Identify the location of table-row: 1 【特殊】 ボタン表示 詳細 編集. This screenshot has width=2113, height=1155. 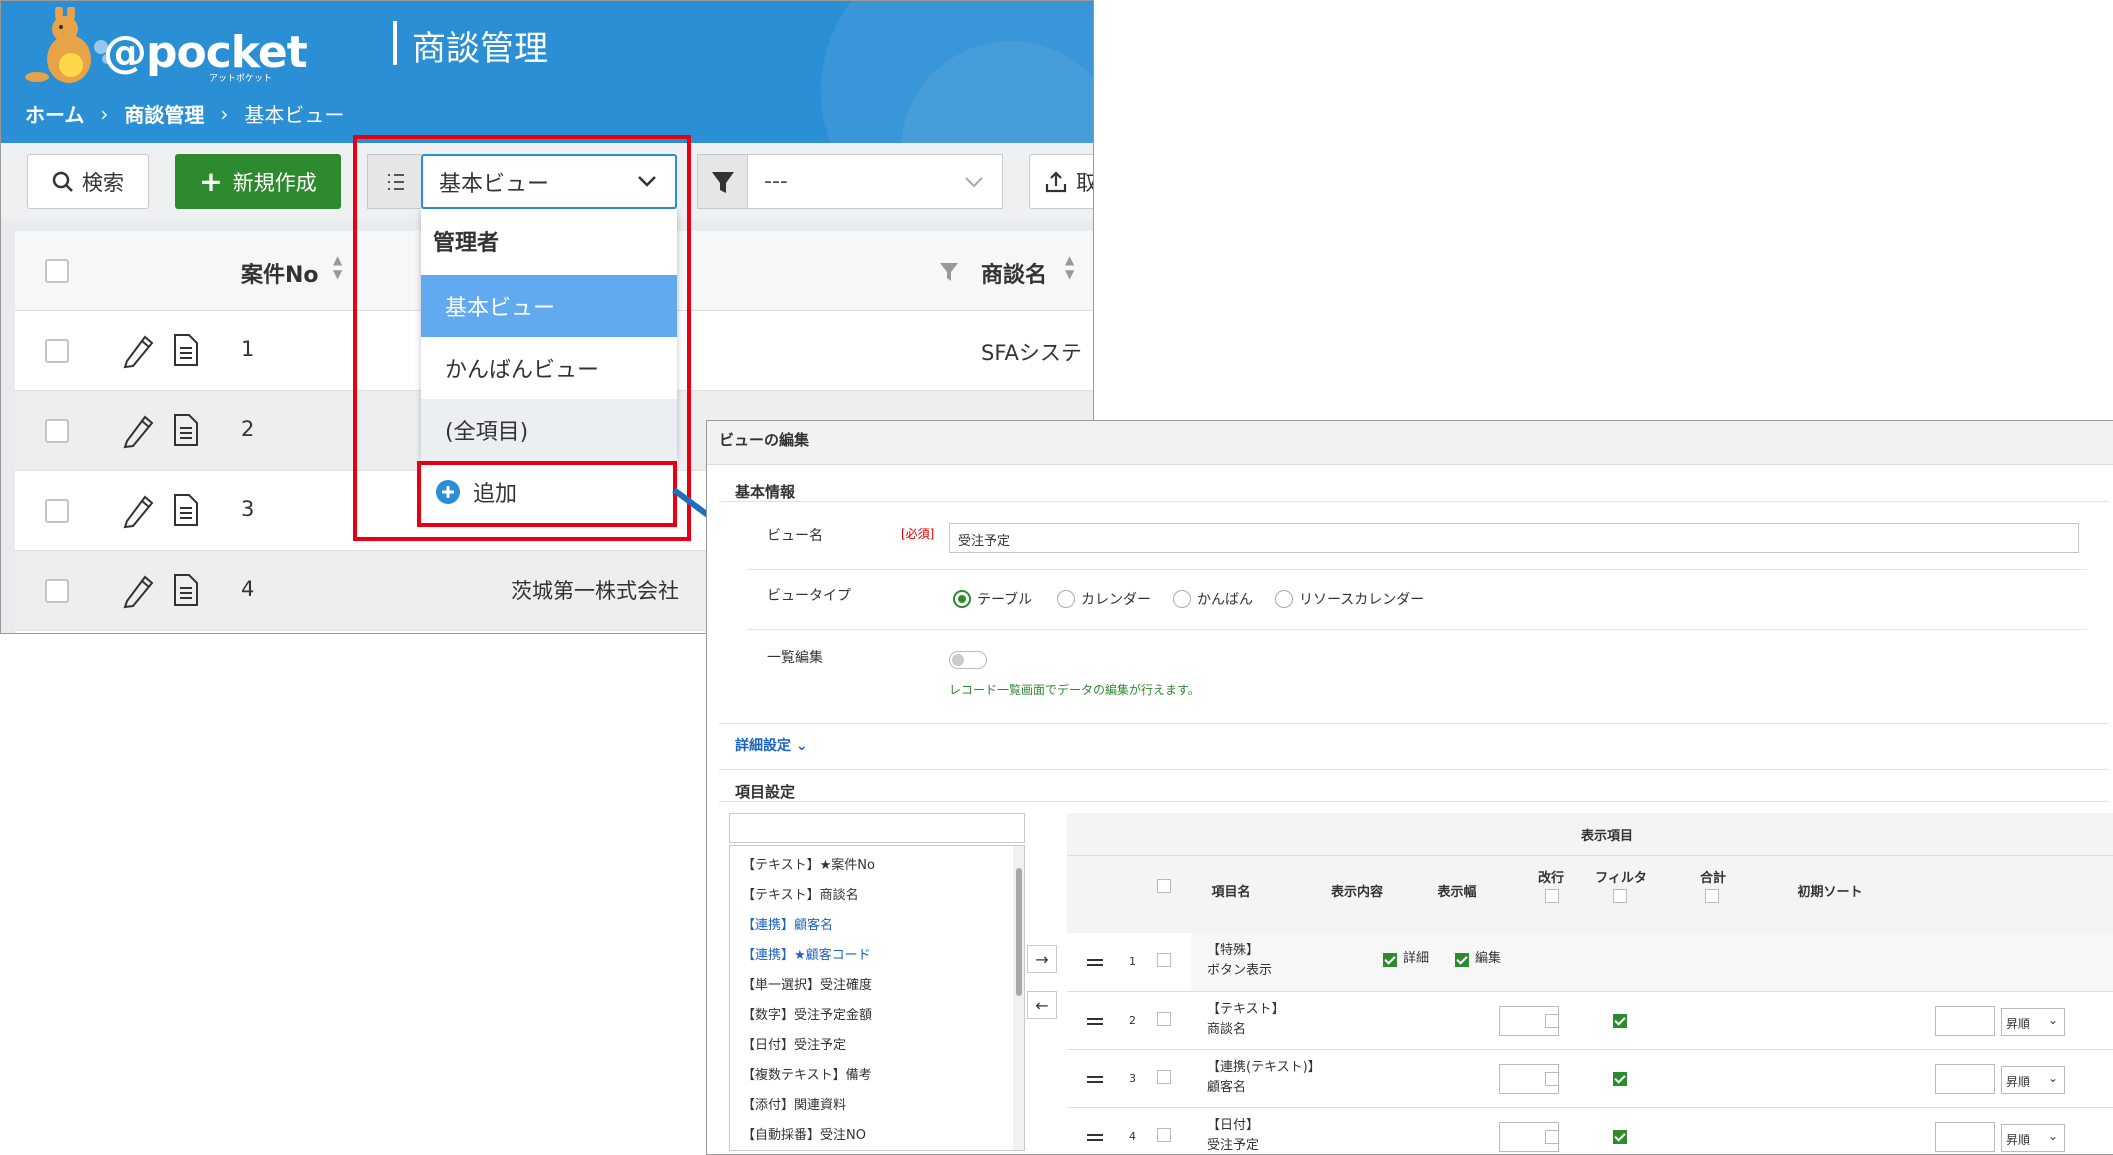
(1590, 962).